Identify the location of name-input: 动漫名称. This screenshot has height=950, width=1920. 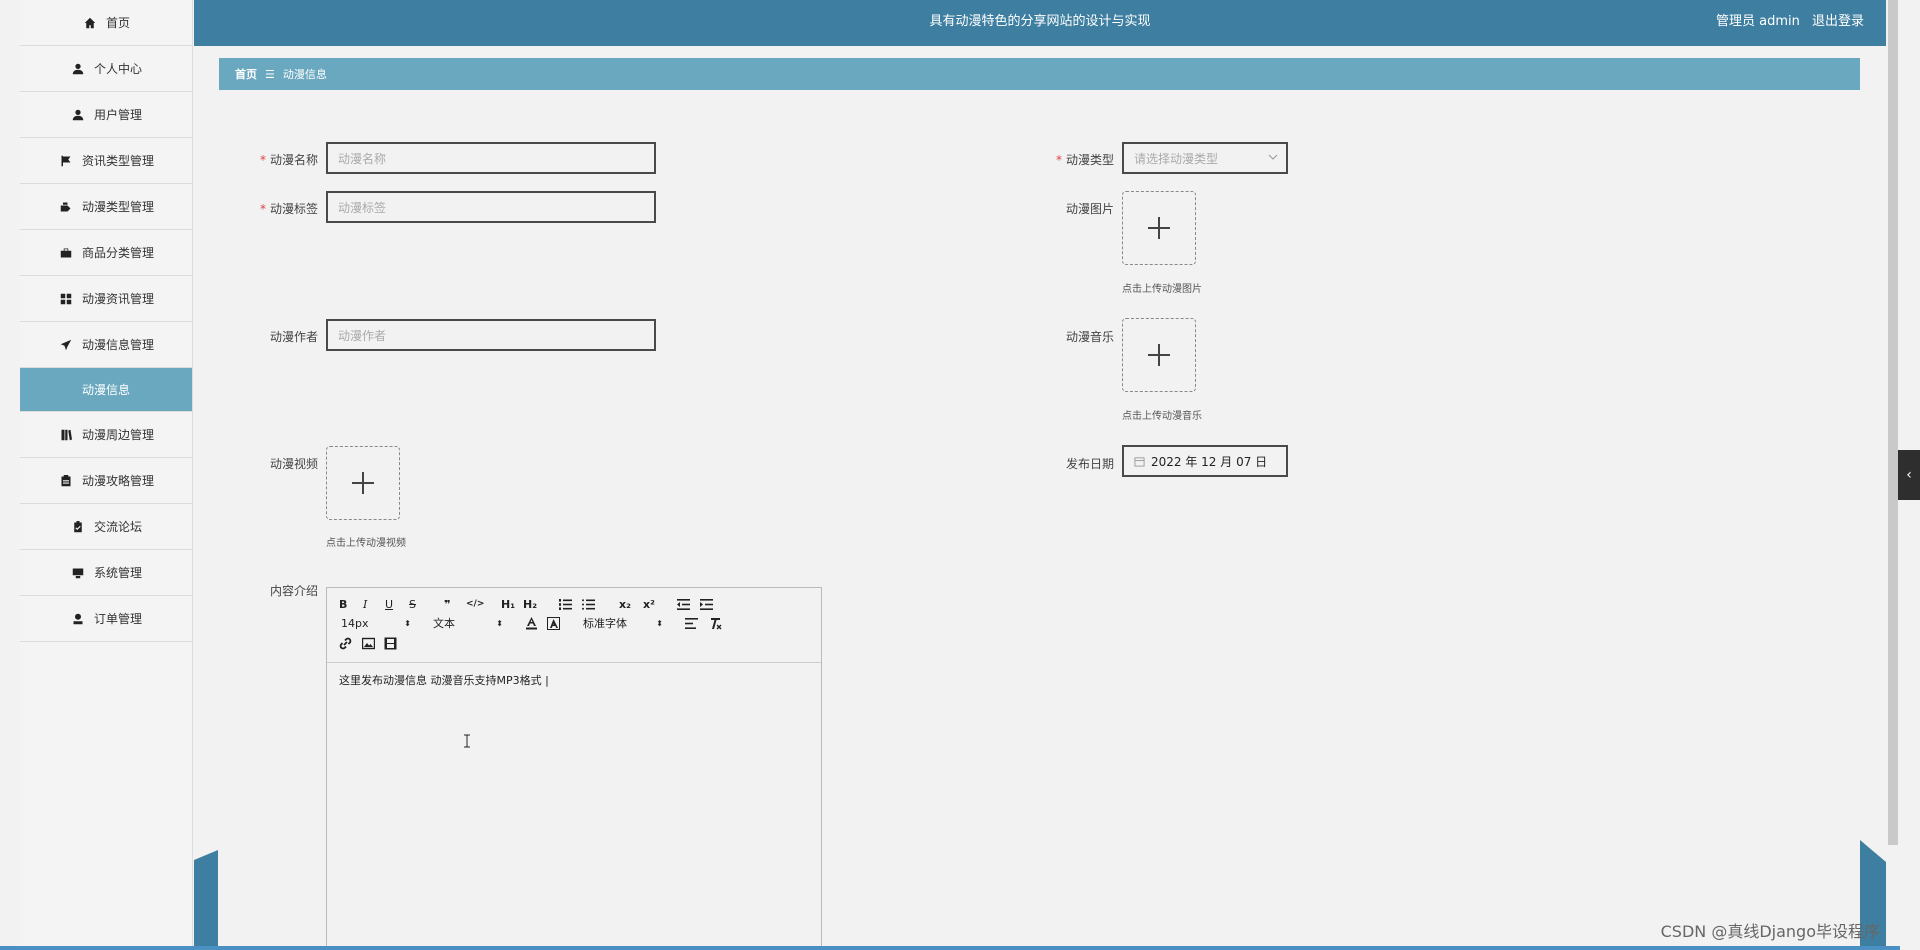
(491, 158).